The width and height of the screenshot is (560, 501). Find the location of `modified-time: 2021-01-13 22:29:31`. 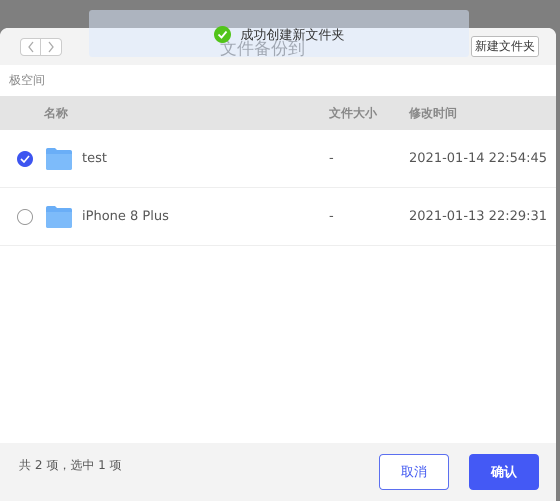

modified-time: 2021-01-13 22:29:31 is located at coordinates (478, 216).